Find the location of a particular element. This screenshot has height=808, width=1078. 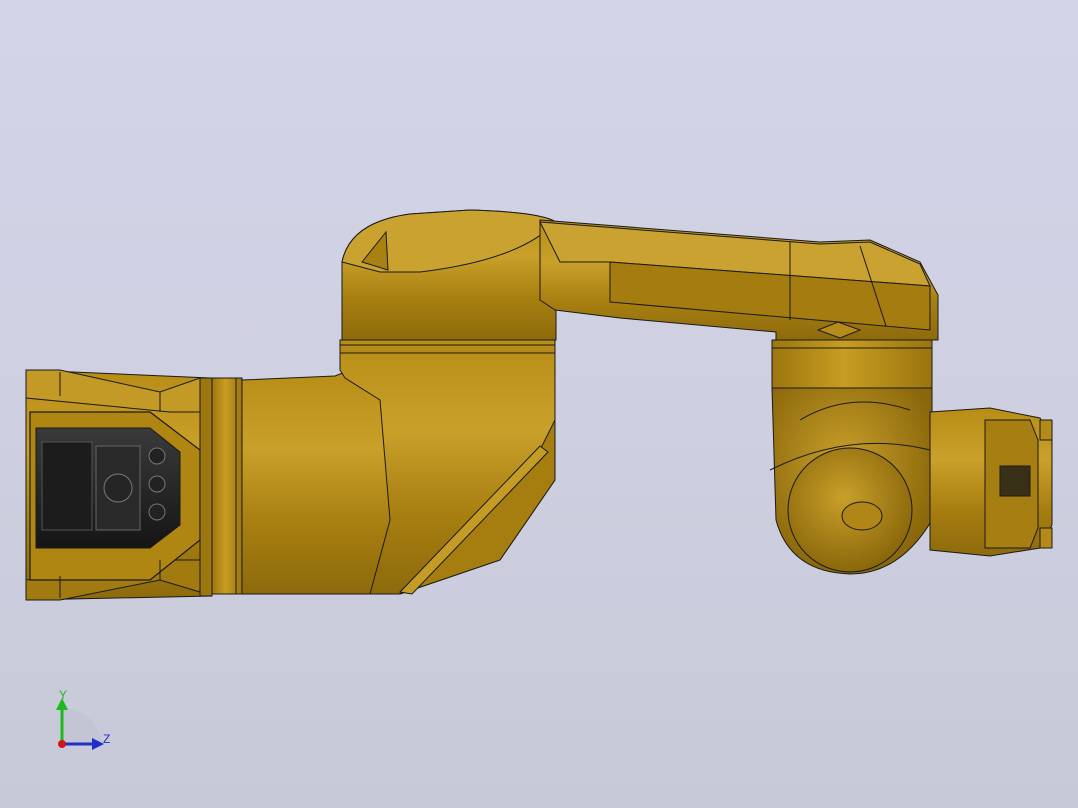

upper-arm is located at coordinates (739, 280).